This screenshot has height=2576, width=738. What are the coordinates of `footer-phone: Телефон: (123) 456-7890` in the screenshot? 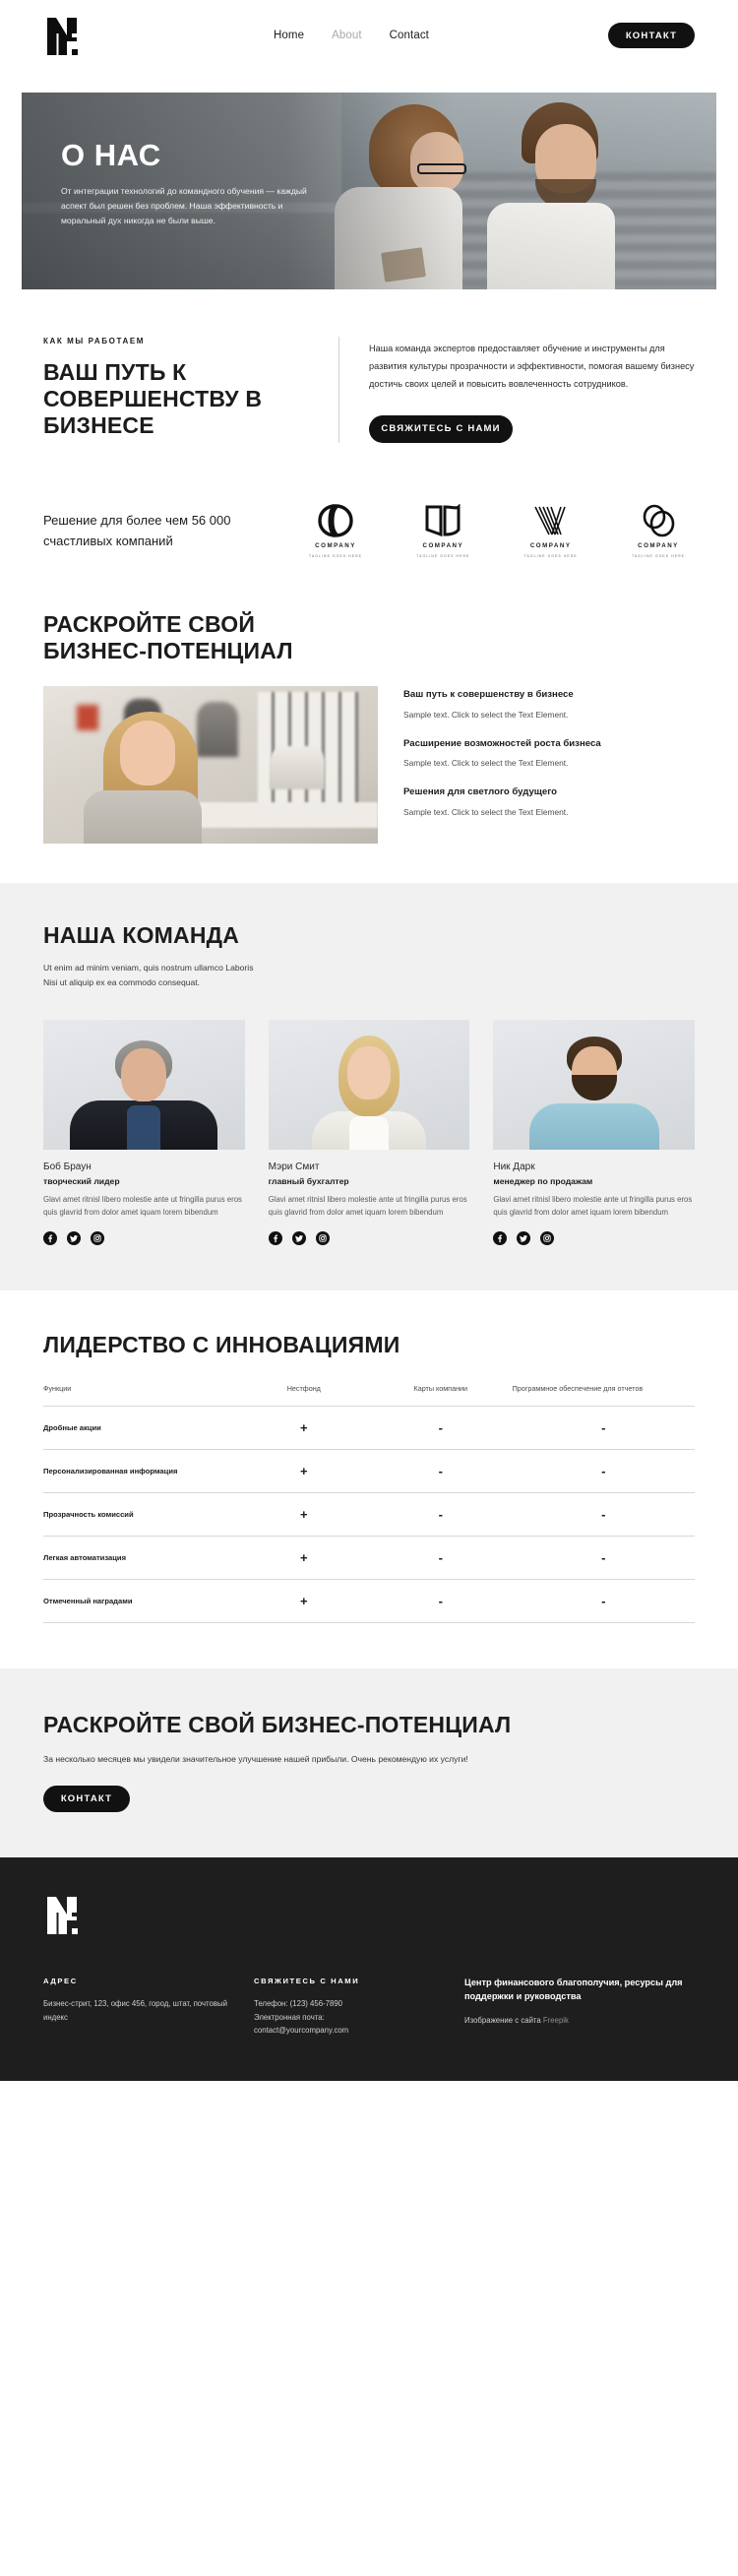 It's located at (298, 2004).